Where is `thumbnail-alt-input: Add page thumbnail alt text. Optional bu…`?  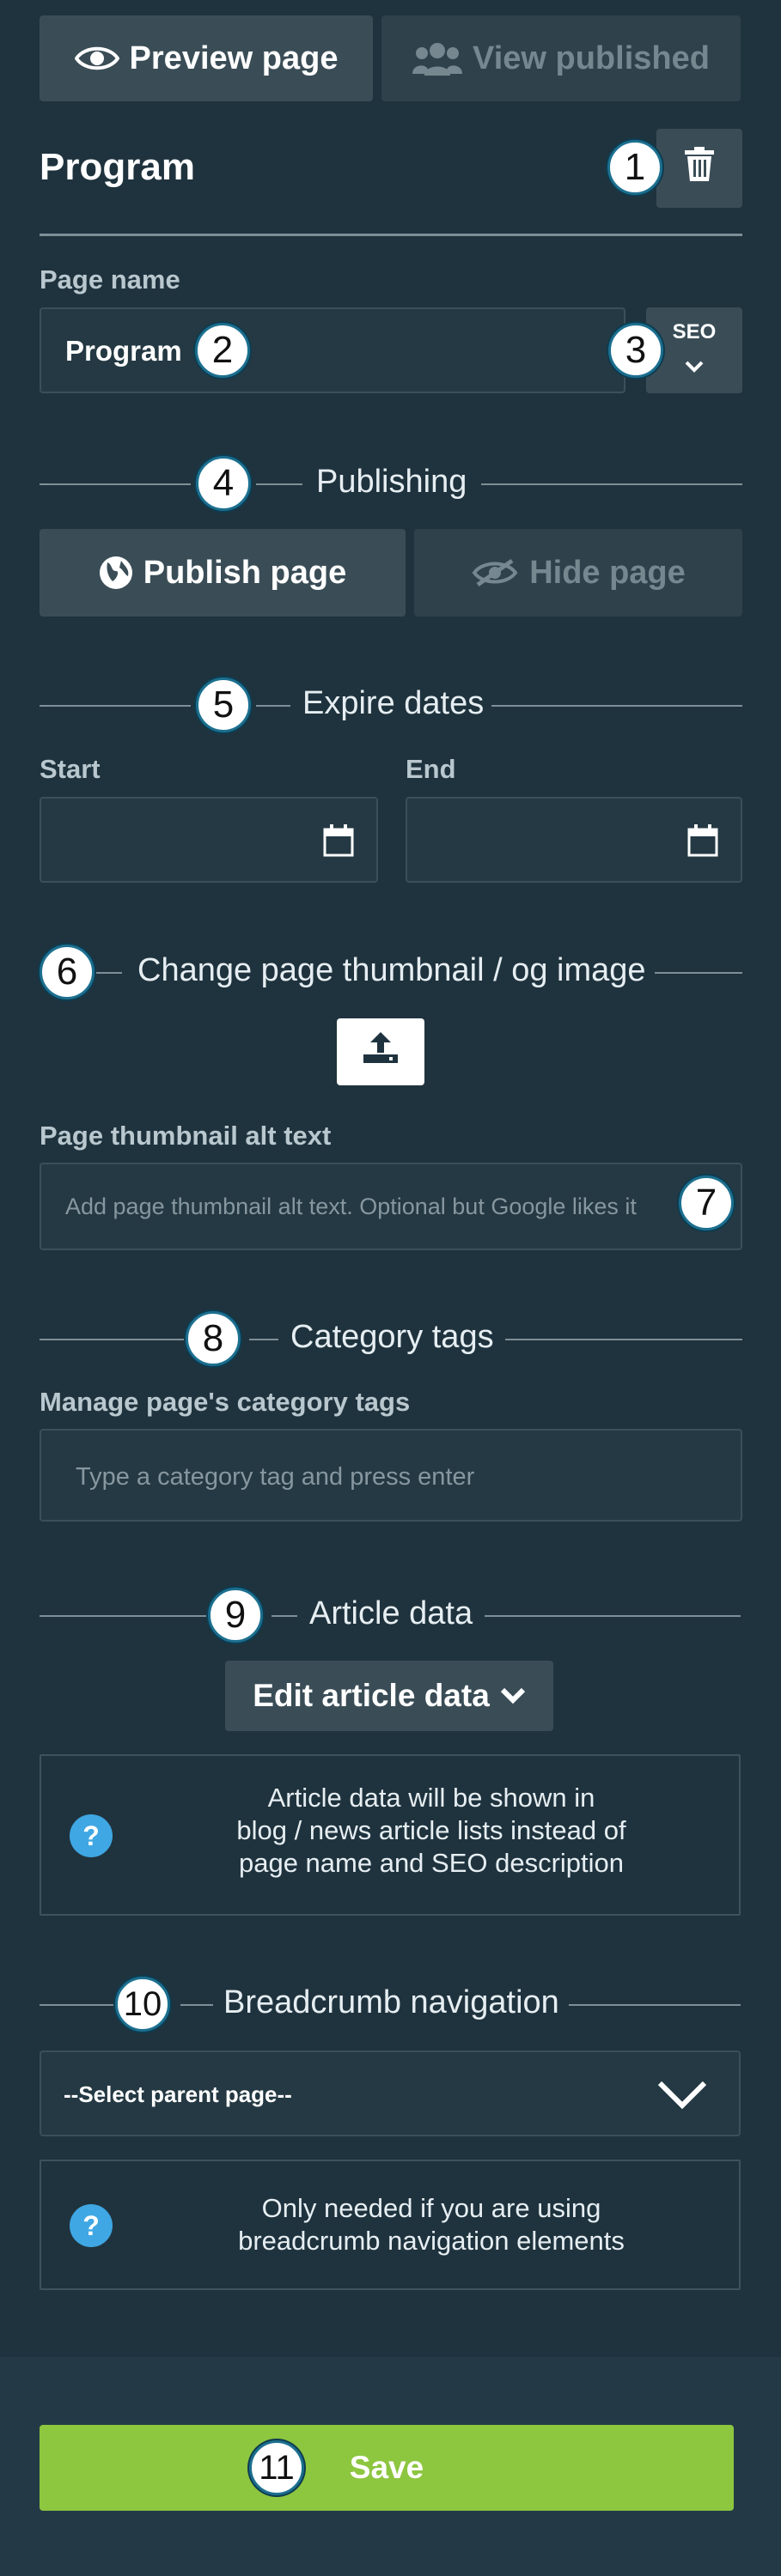
thumbnail-alt-input: Add page thumbnail alt text. Optional bu… is located at coordinates (391, 1206).